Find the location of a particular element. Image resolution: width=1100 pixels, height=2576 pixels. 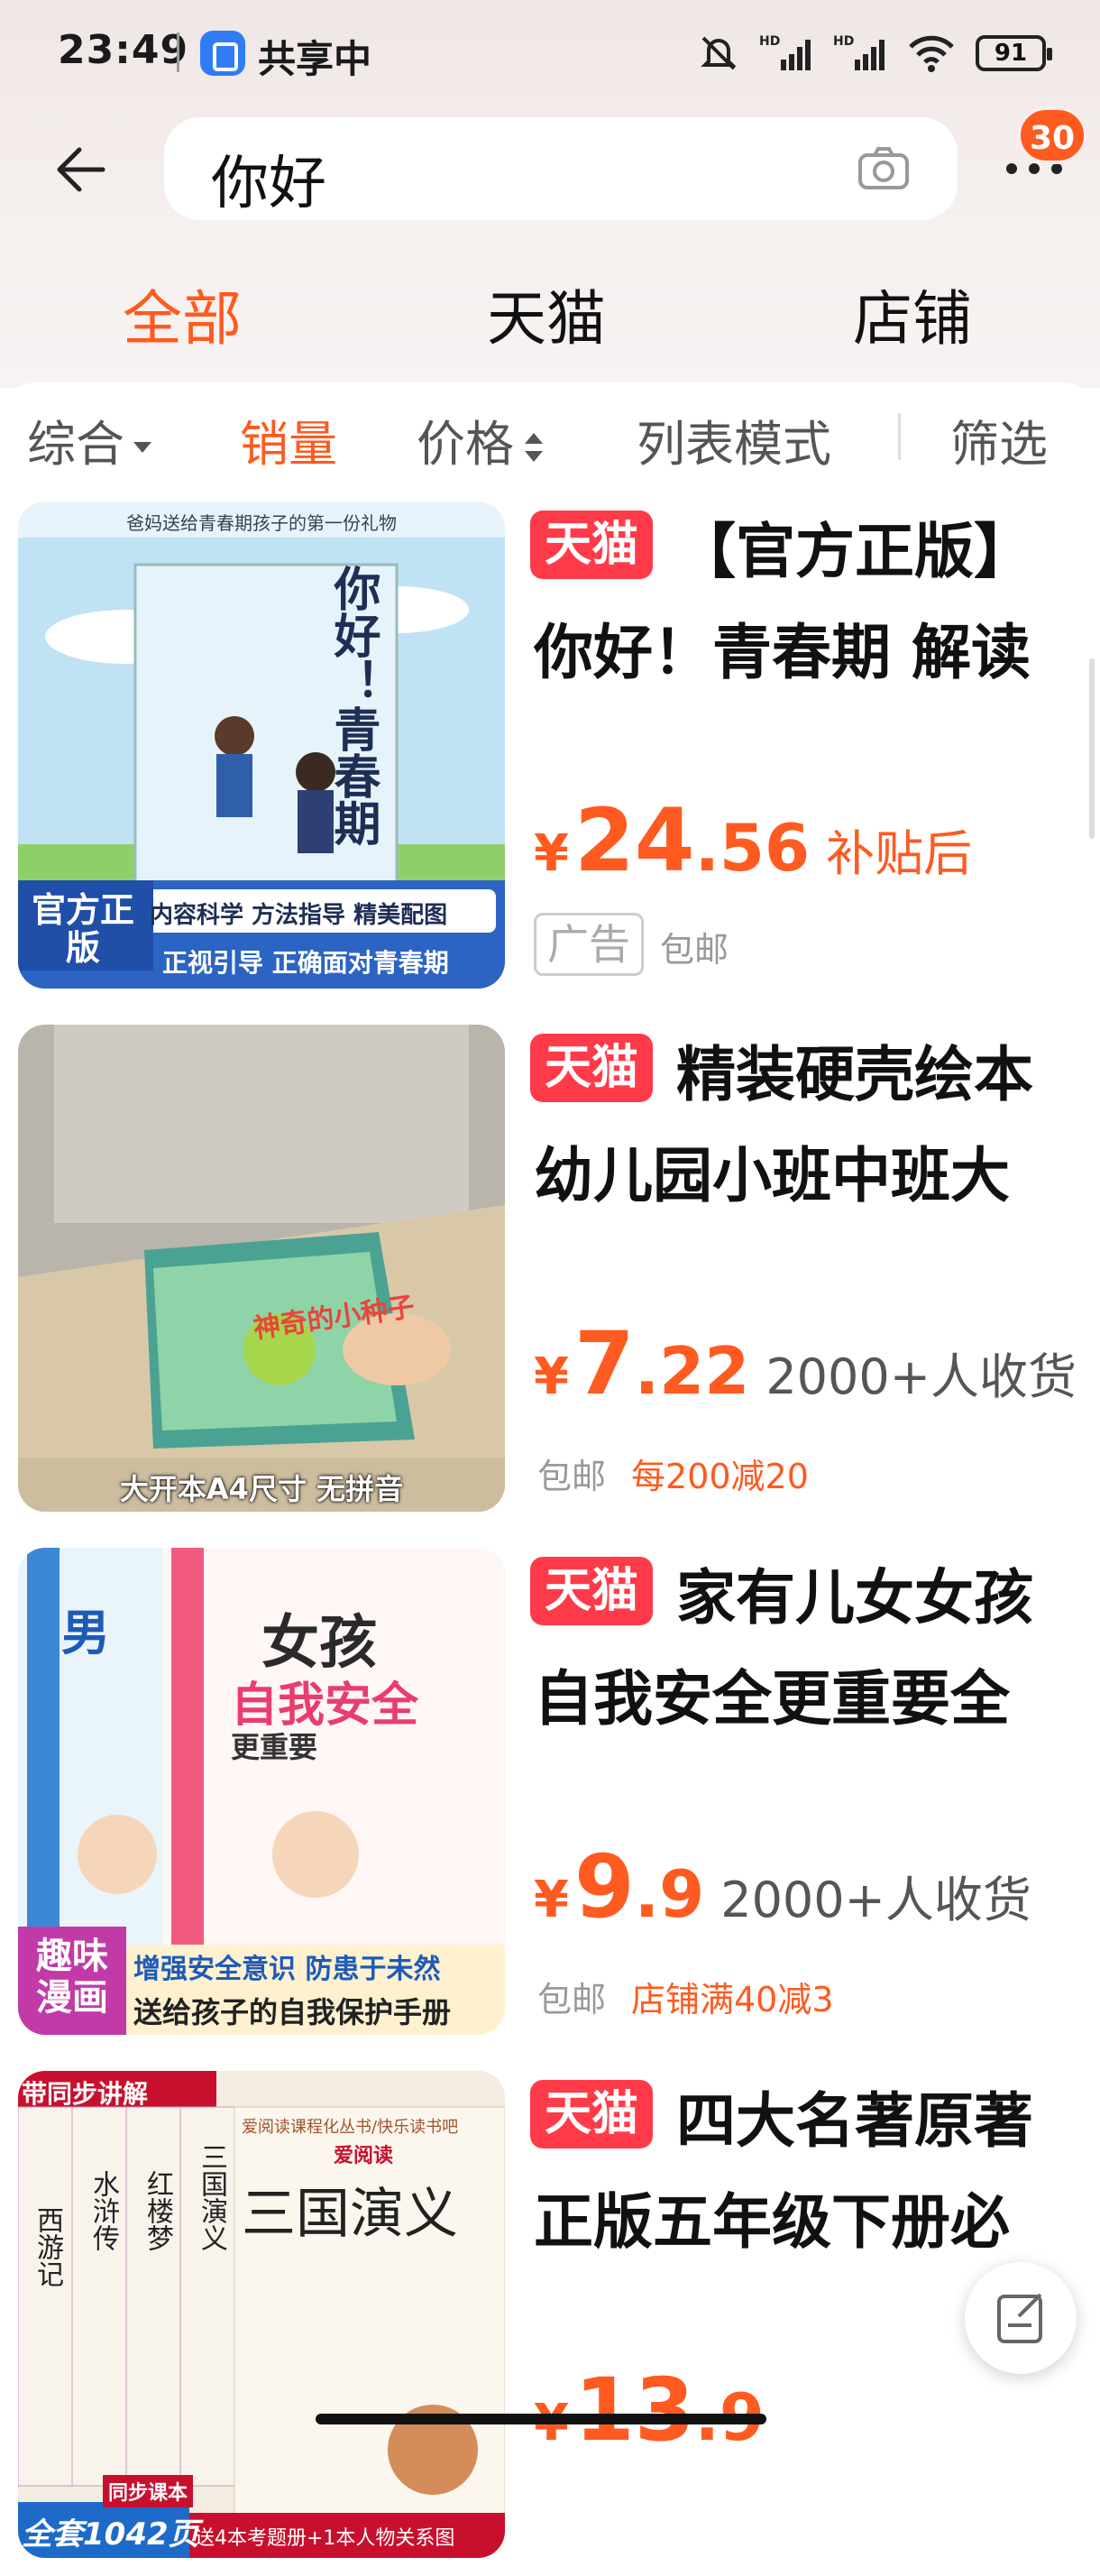

photo-picture-book is located at coordinates (262, 1268).